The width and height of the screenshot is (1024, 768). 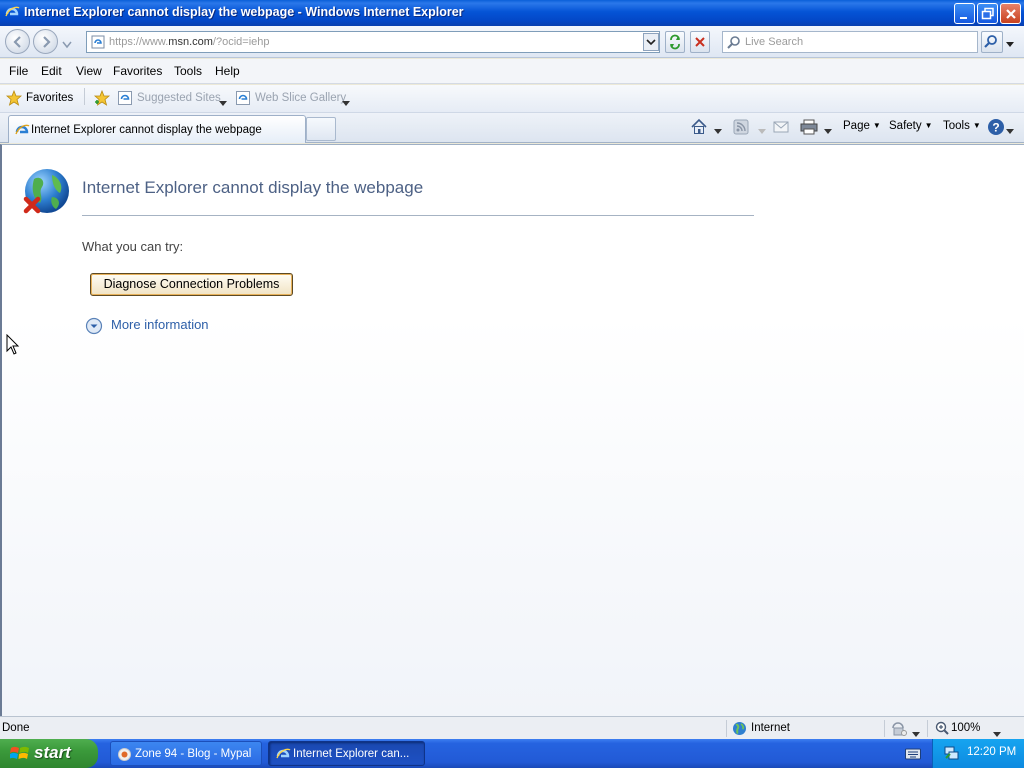 I want to click on tools-menu-dropdown-icon: ▼, so click(x=976, y=125).